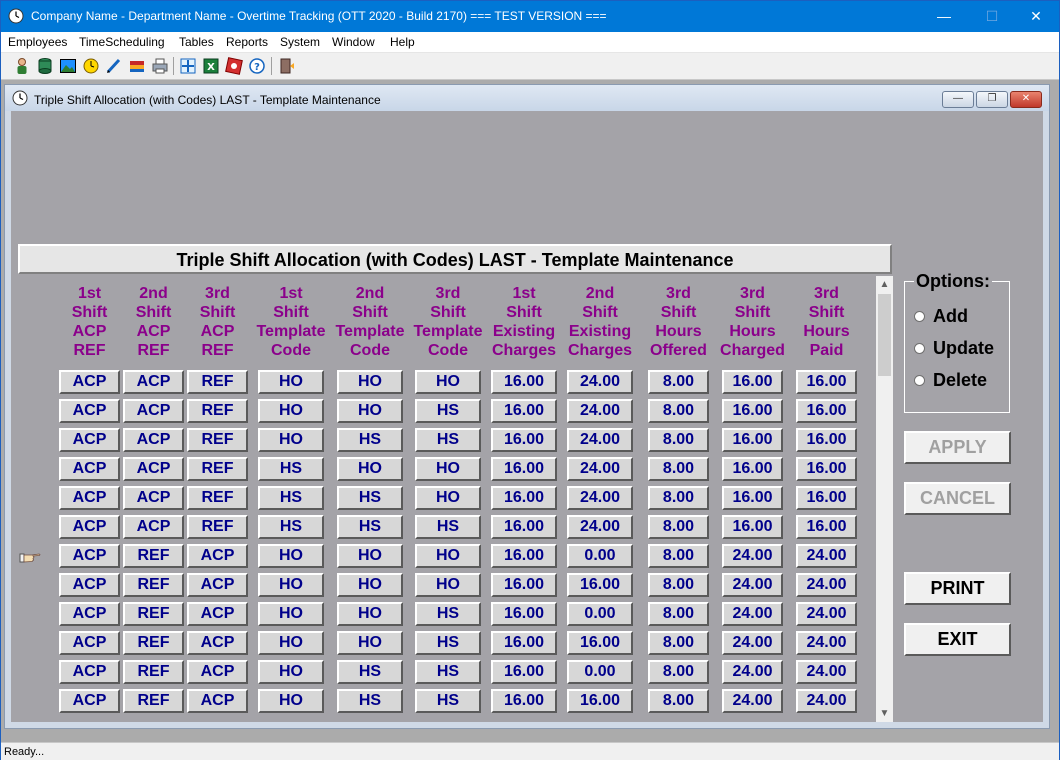 The width and height of the screenshot is (1060, 760). I want to click on menu-employees: Employees, so click(37, 42).